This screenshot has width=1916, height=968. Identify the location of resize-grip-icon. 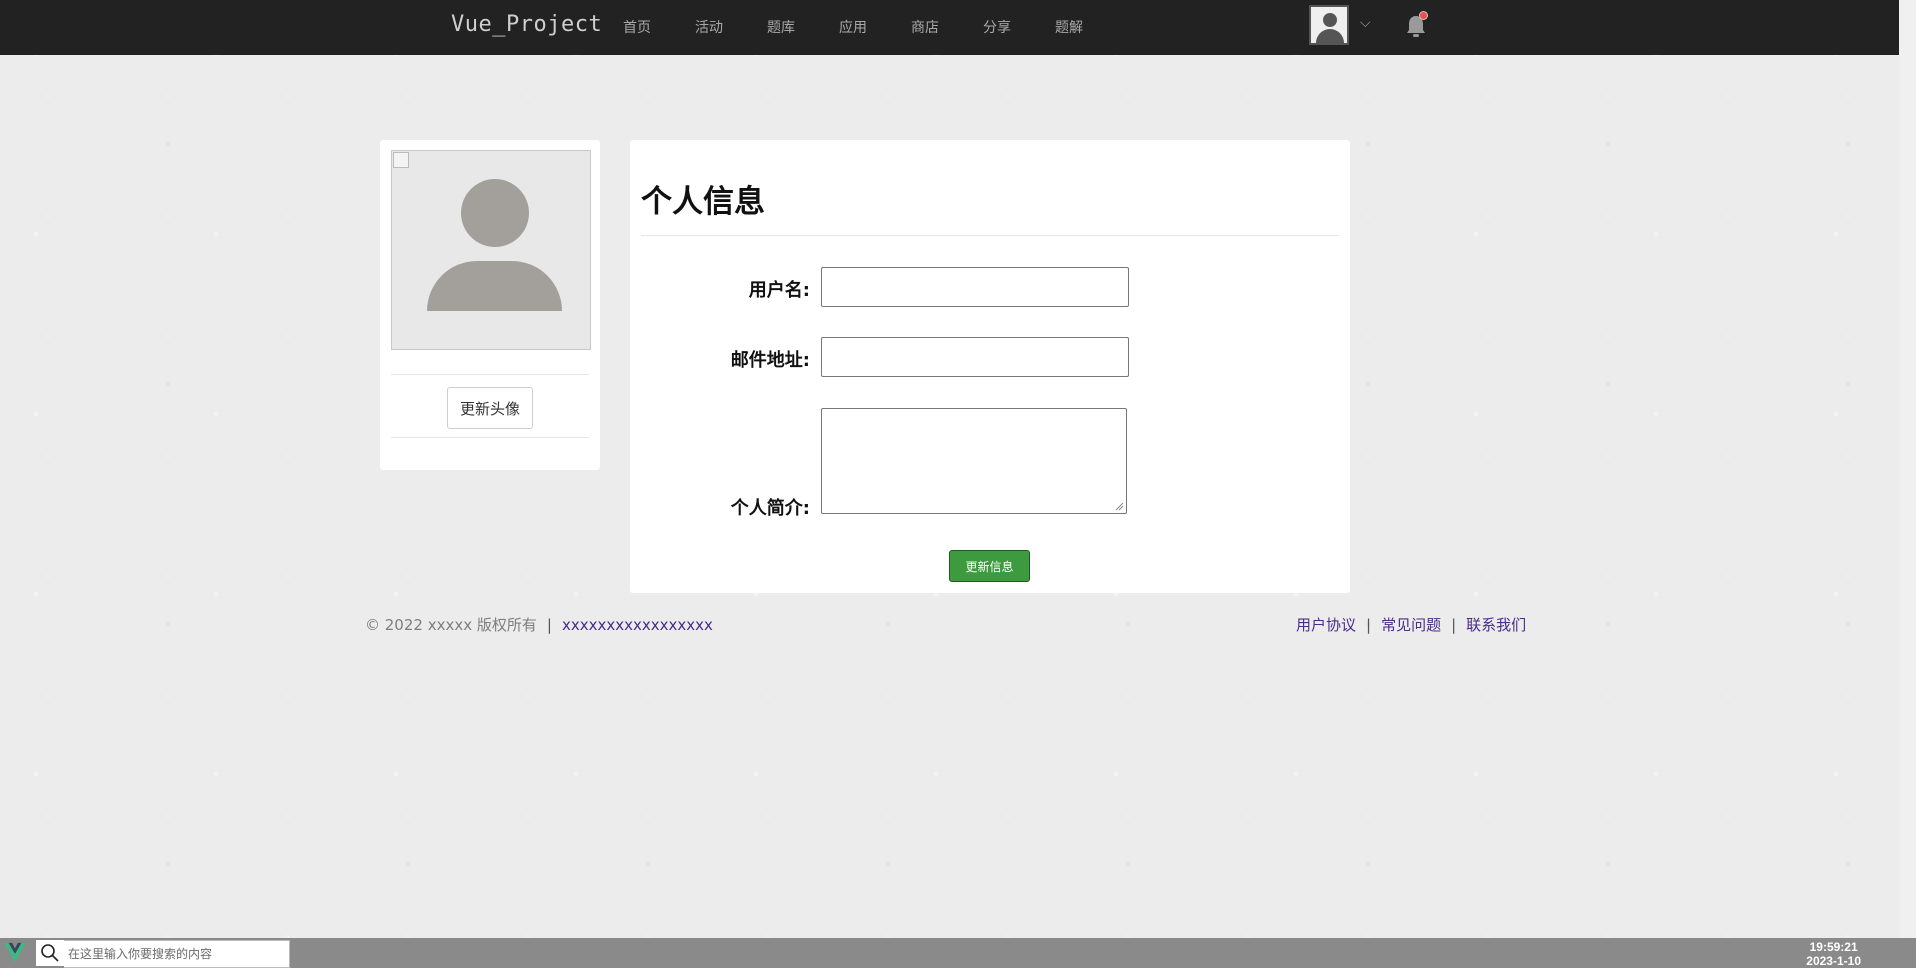
(1119, 506).